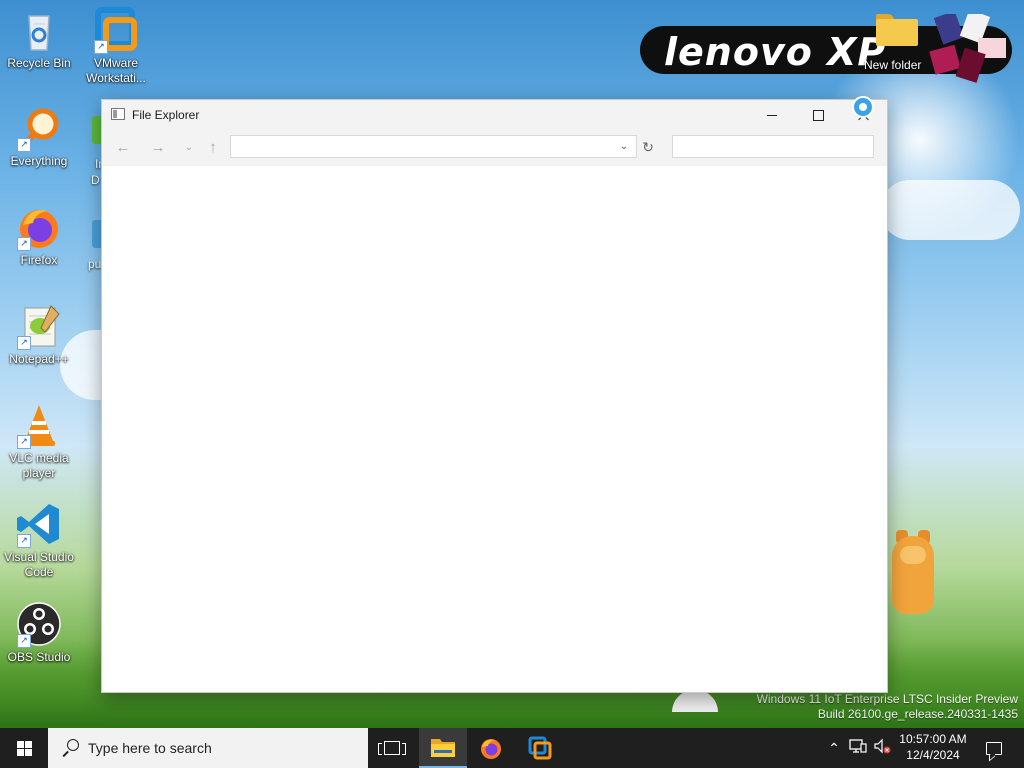  Describe the element at coordinates (433, 146) in the screenshot. I see `address-bar` at that location.